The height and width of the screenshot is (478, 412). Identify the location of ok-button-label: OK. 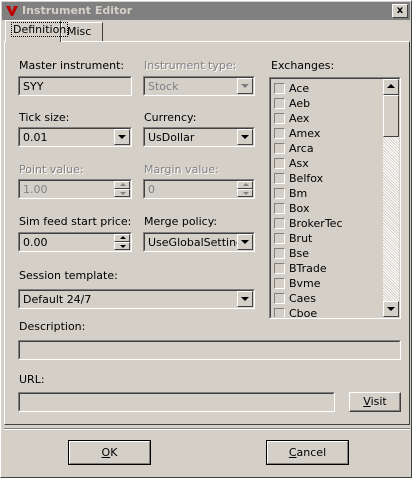
(110, 452).